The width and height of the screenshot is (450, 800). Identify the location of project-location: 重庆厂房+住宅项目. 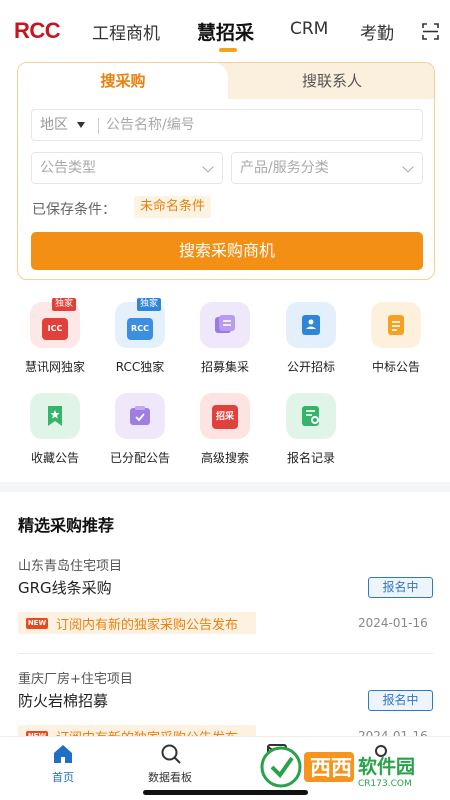
(75, 679).